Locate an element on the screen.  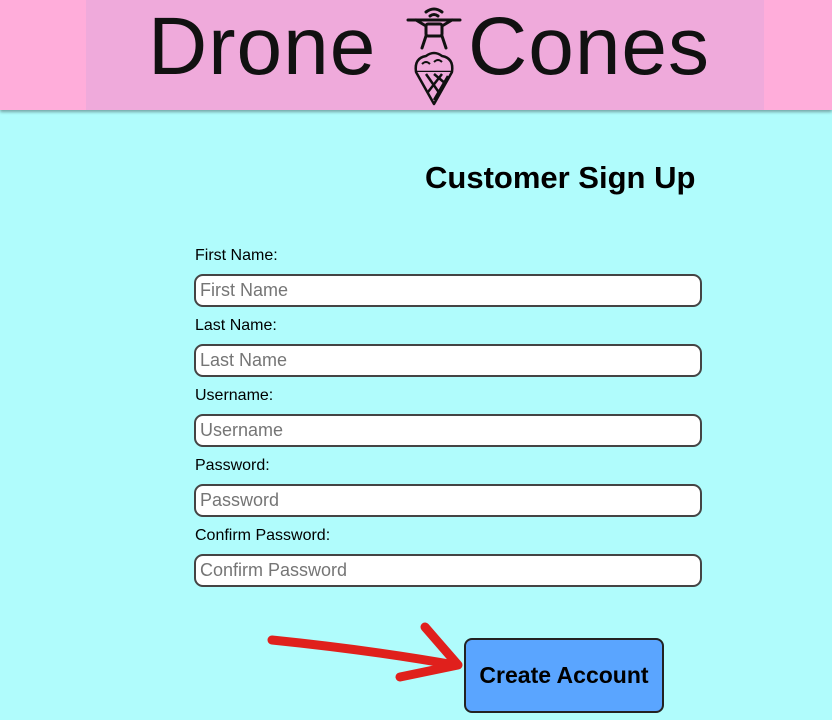
last-name-input is located at coordinates (448, 360).